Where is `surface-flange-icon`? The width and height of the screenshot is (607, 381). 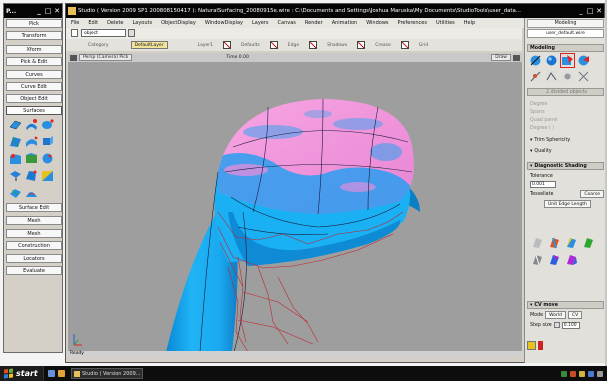
surface-flange-icon is located at coordinates (31, 192).